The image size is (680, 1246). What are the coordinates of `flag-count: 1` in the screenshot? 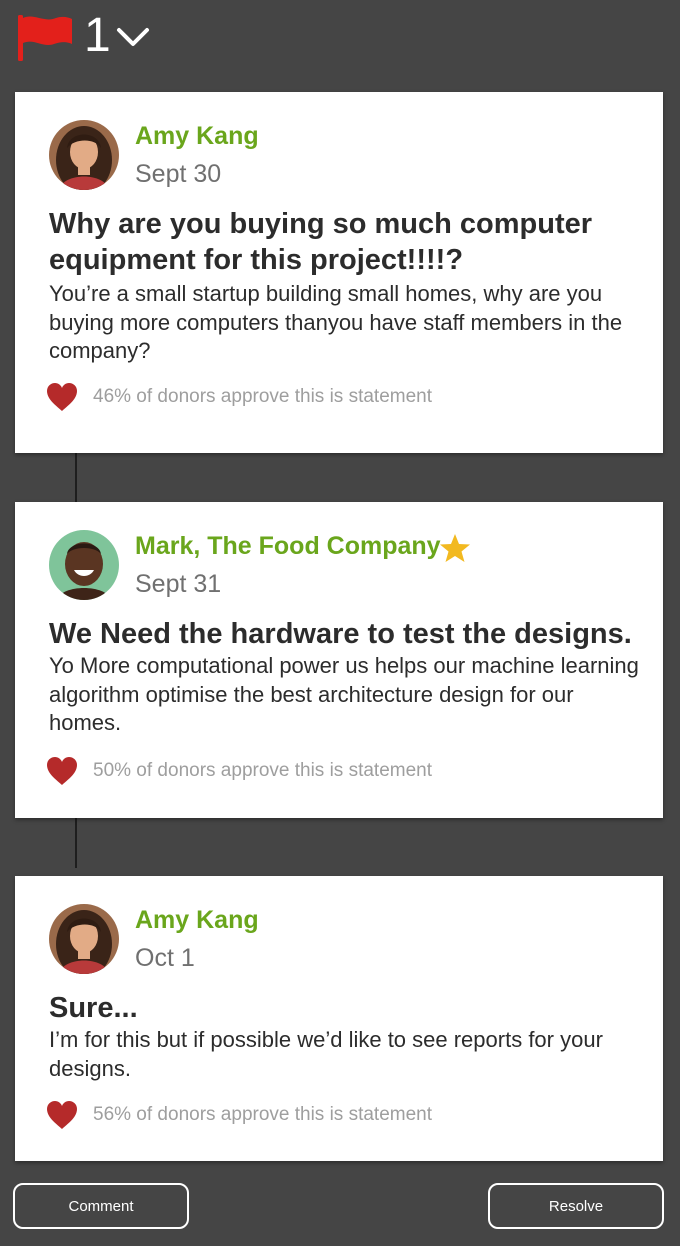 It's located at (97, 35).